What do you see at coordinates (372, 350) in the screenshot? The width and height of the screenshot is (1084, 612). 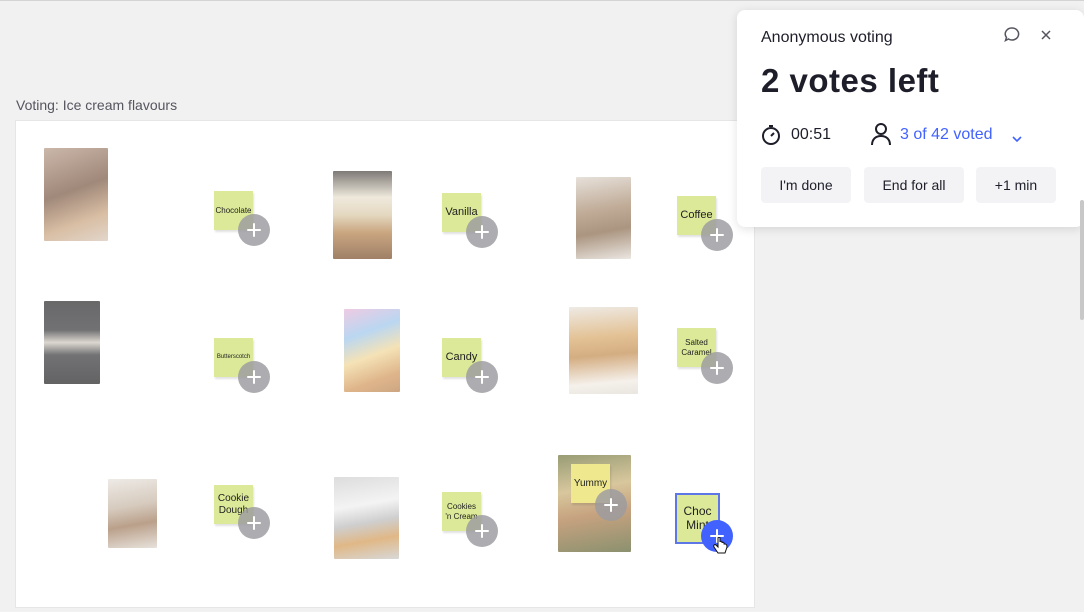 I see `photo-candy-cone` at bounding box center [372, 350].